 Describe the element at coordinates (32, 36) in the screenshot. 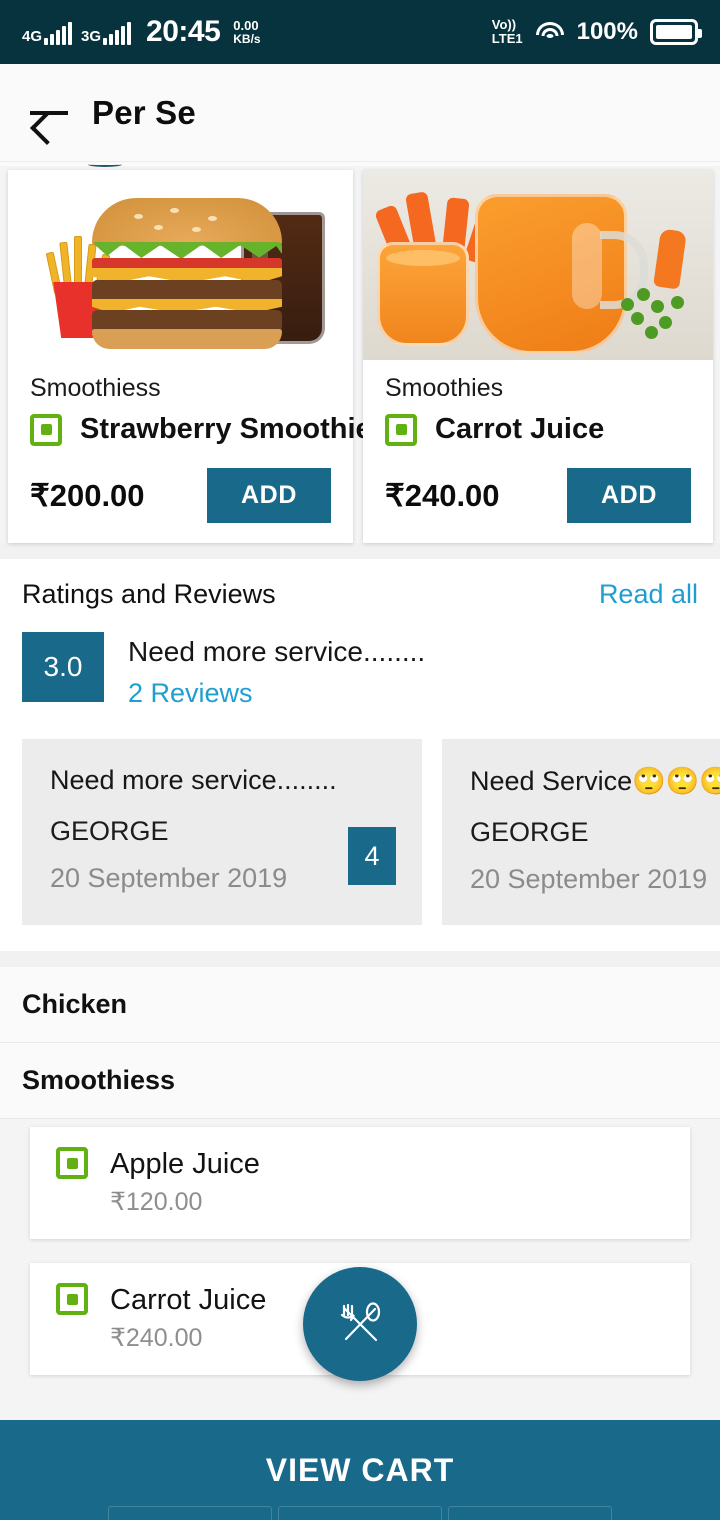

I see `sim1-network-type: 4G` at that location.